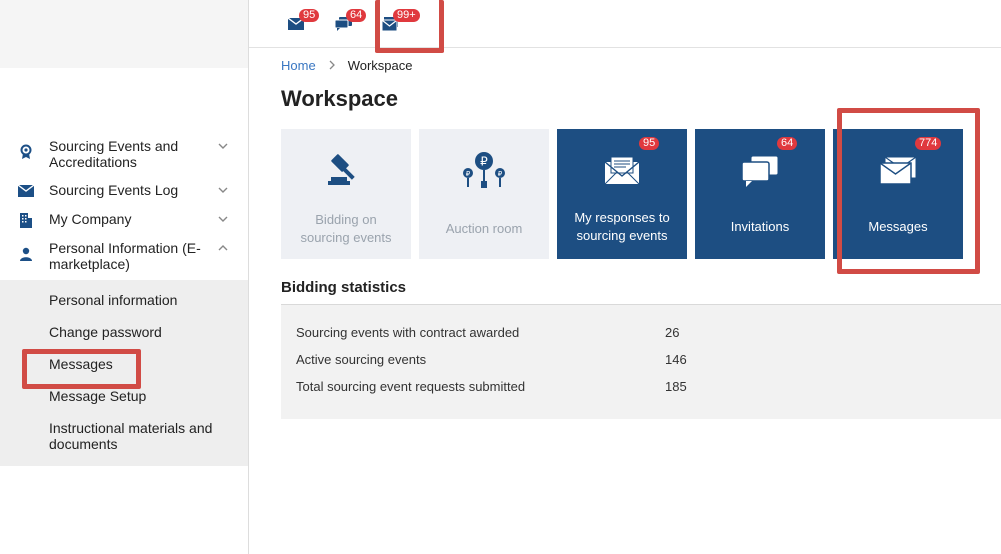  Describe the element at coordinates (625, 24) in the screenshot. I see `top-bar: 95 64 99+` at that location.